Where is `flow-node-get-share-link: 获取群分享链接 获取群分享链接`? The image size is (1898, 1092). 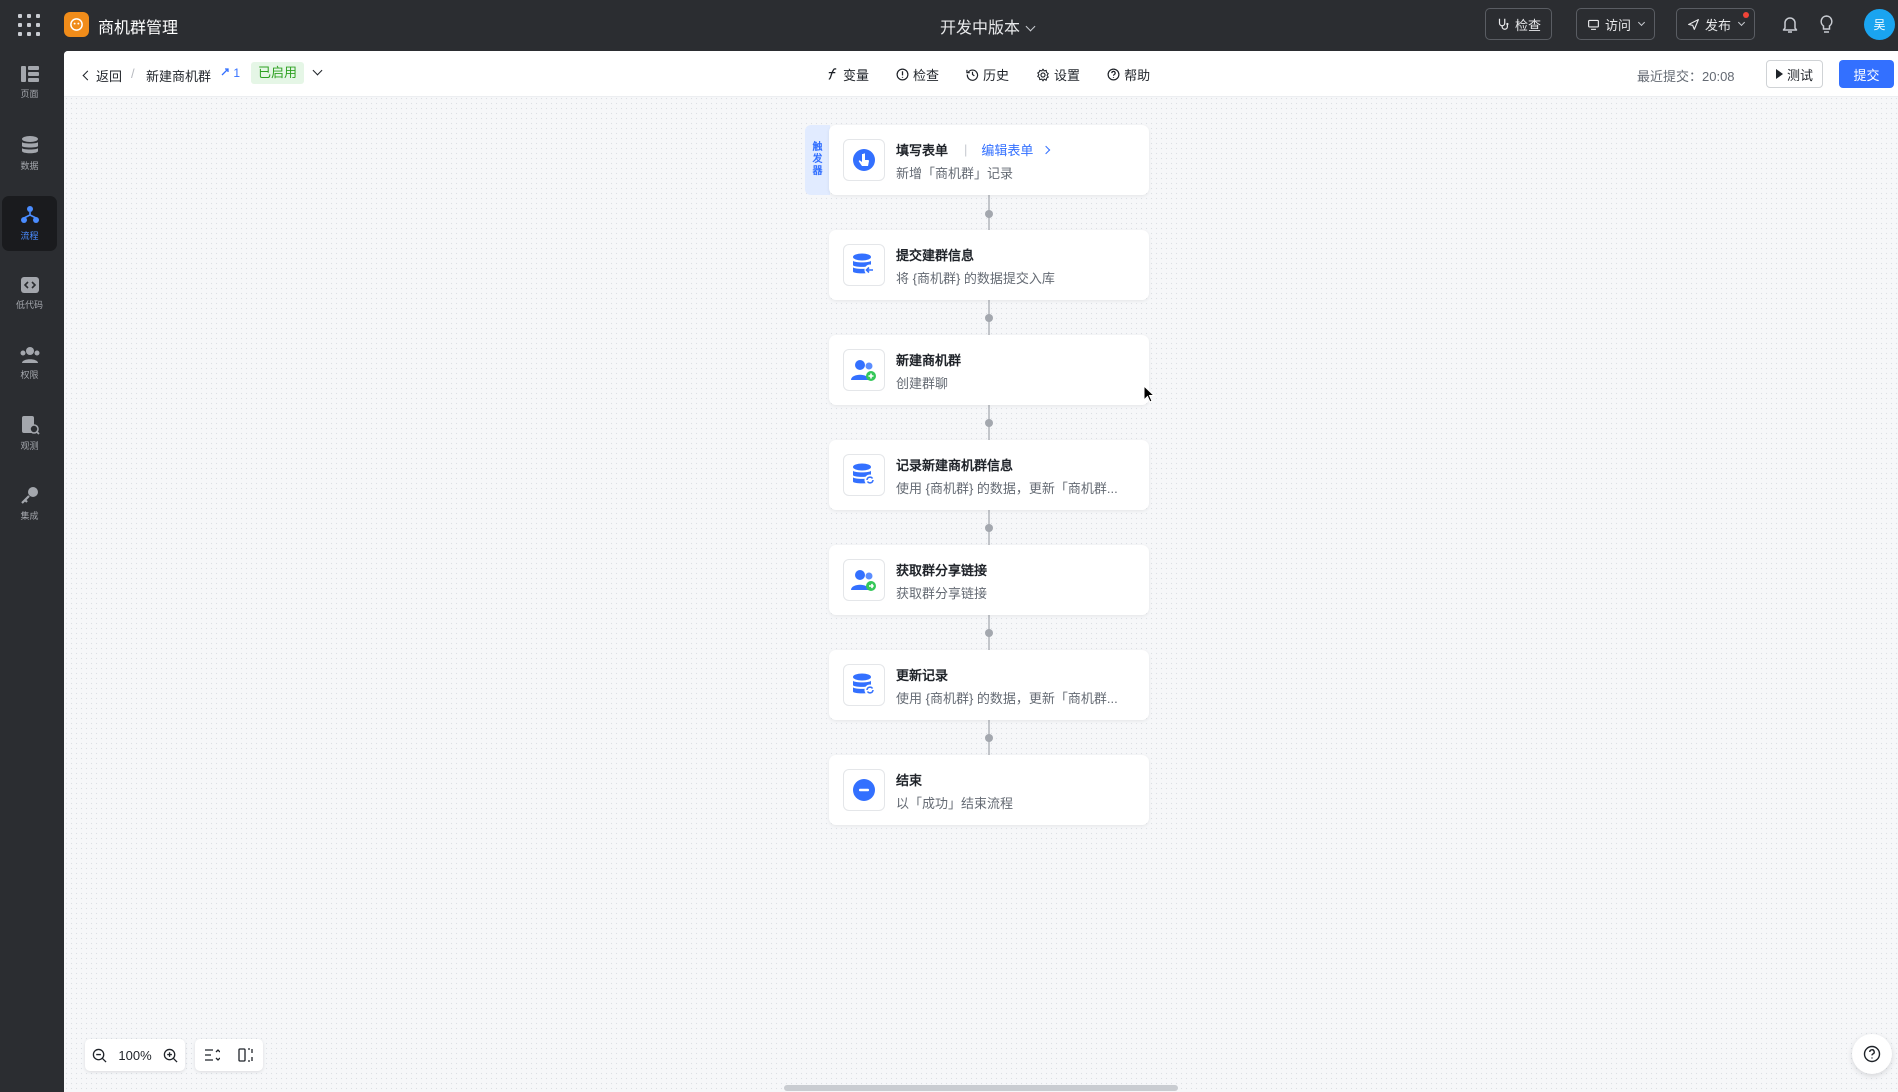
flow-node-get-share-link: 获取群分享链接 获取群分享链接 is located at coordinates (989, 580).